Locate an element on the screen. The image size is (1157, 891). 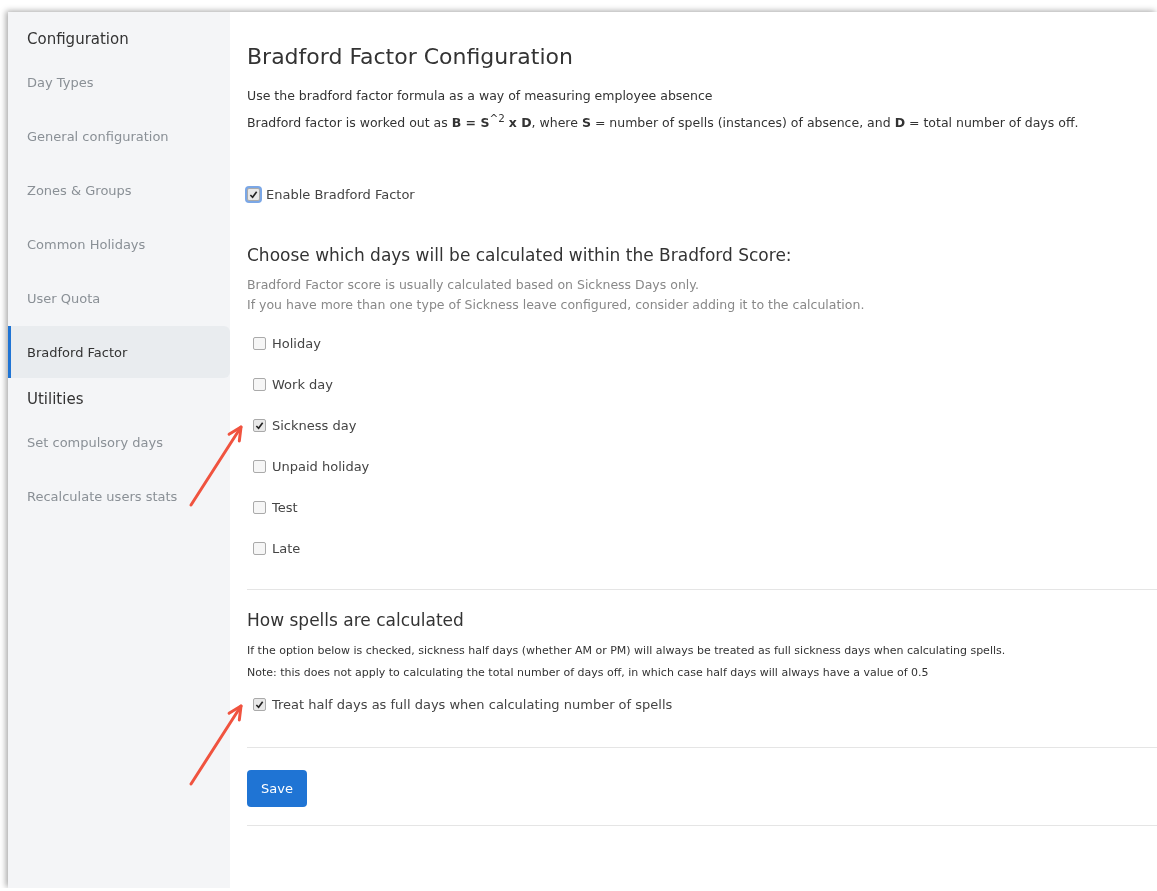
sidebar-item: Bradford Factor is located at coordinates (119, 352).